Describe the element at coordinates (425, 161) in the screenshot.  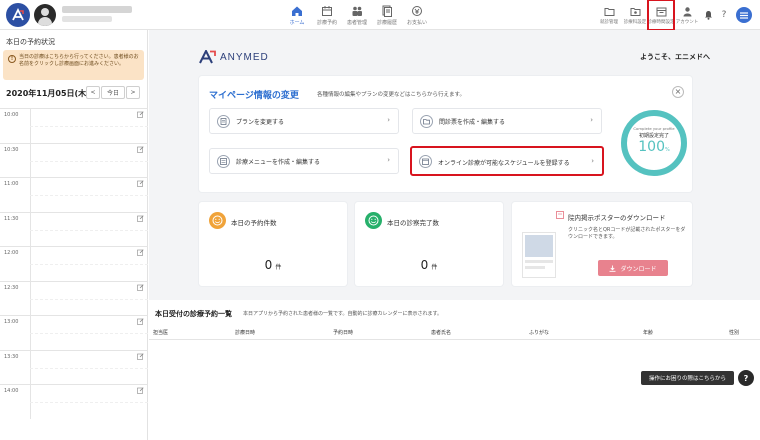
I see `calendar-icon` at that location.